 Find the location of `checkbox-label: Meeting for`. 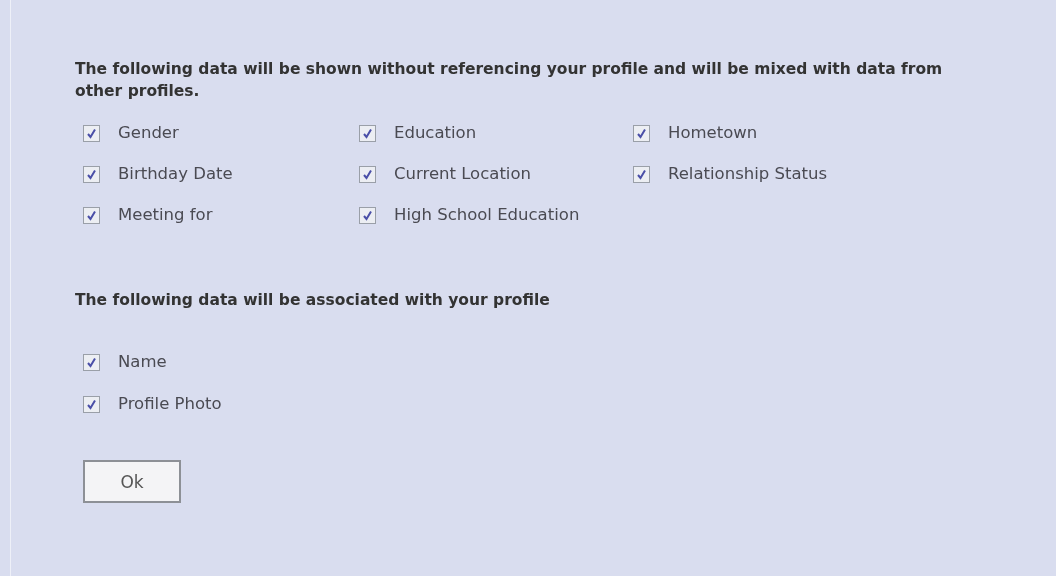

checkbox-label: Meeting for is located at coordinates (165, 215).